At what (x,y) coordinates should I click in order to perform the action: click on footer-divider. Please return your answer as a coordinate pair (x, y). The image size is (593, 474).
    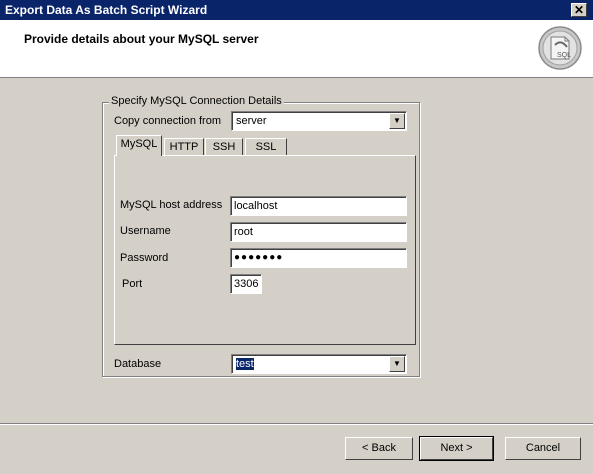
    Looking at the image, I should click on (296, 424).